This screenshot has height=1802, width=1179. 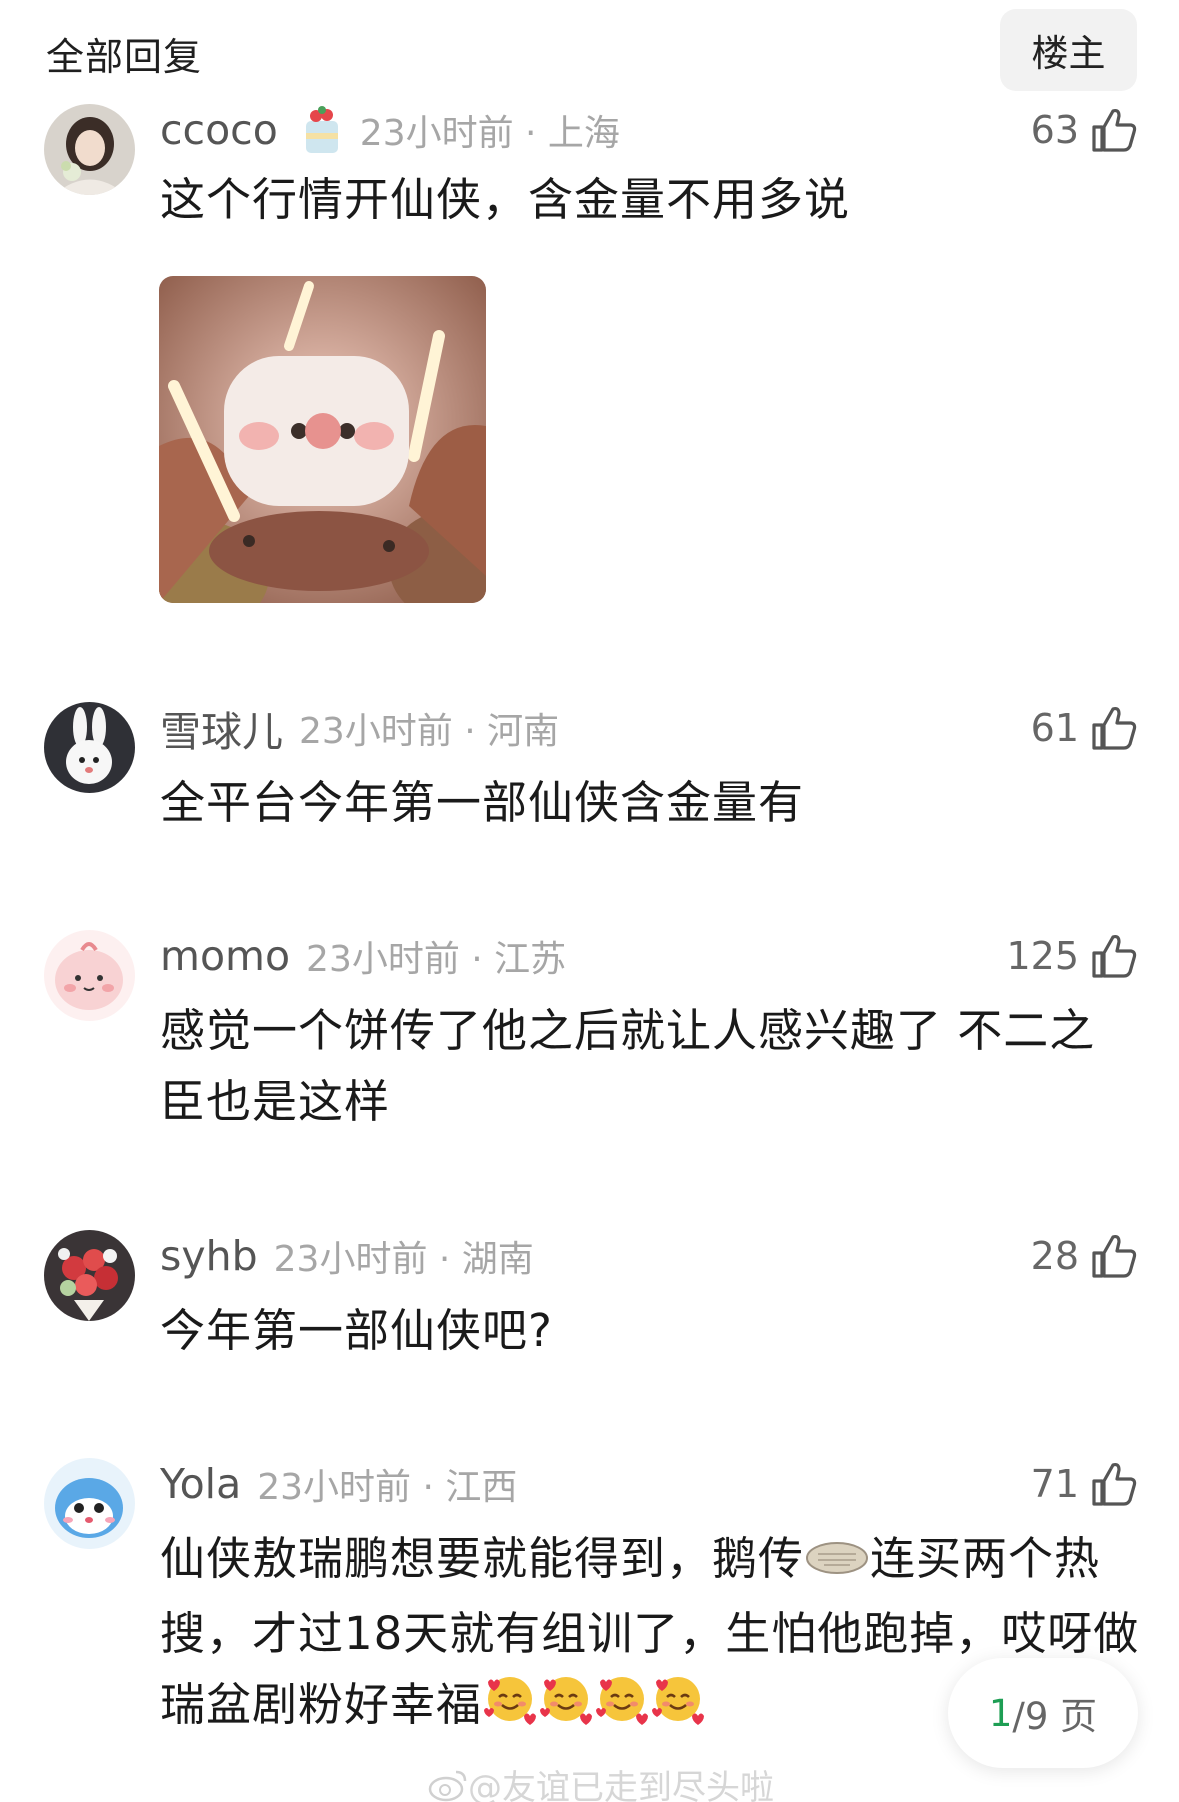 What do you see at coordinates (1085, 1484) in the screenshot?
I see `like-button: 71` at bounding box center [1085, 1484].